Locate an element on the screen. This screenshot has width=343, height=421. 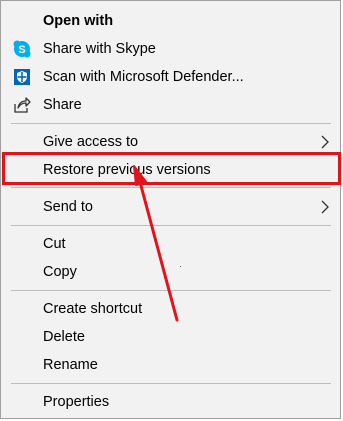
menu-item-give-access: Give access to is located at coordinates (171, 142).